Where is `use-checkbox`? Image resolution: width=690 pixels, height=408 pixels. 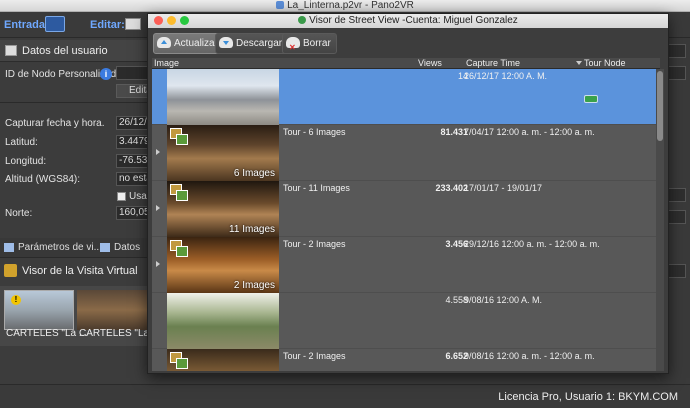
use-checkbox is located at coordinates (121, 196).